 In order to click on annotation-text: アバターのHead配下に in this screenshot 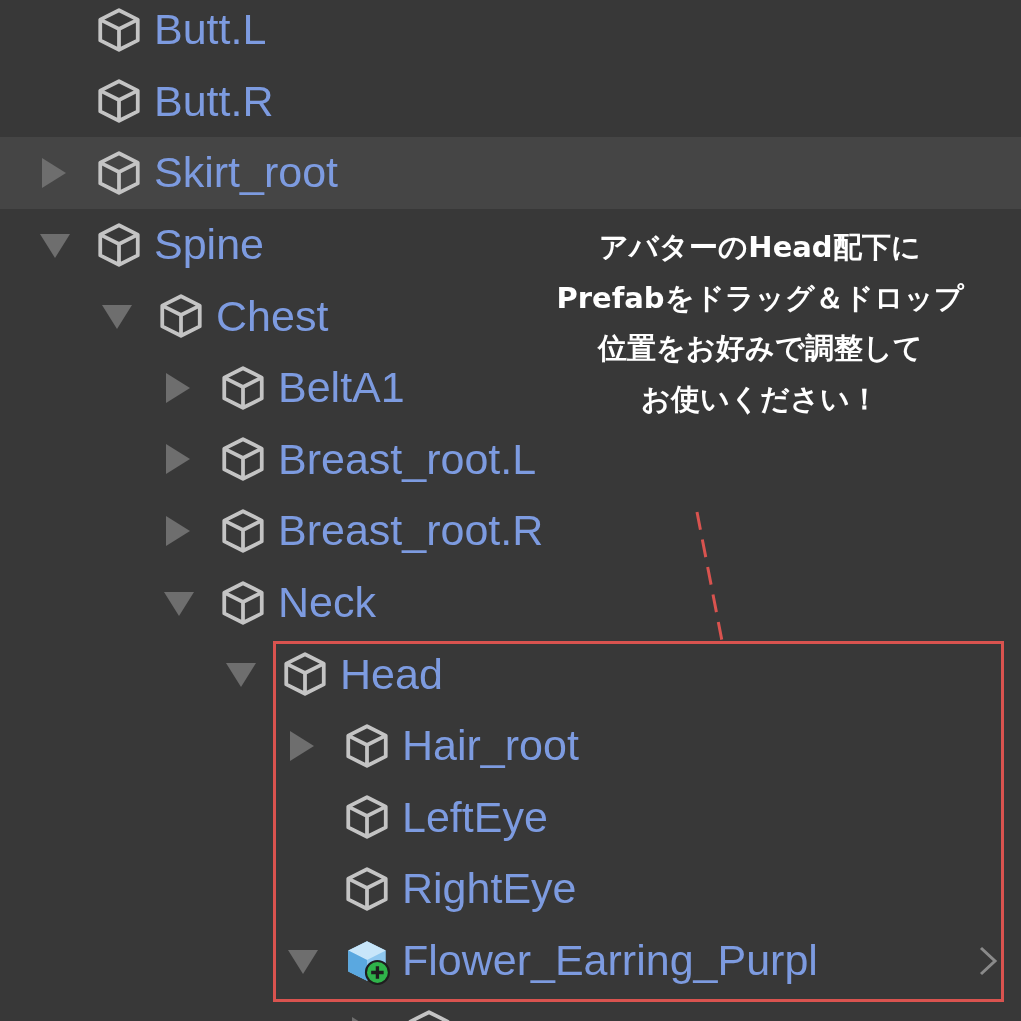, I will do `click(760, 247)`.